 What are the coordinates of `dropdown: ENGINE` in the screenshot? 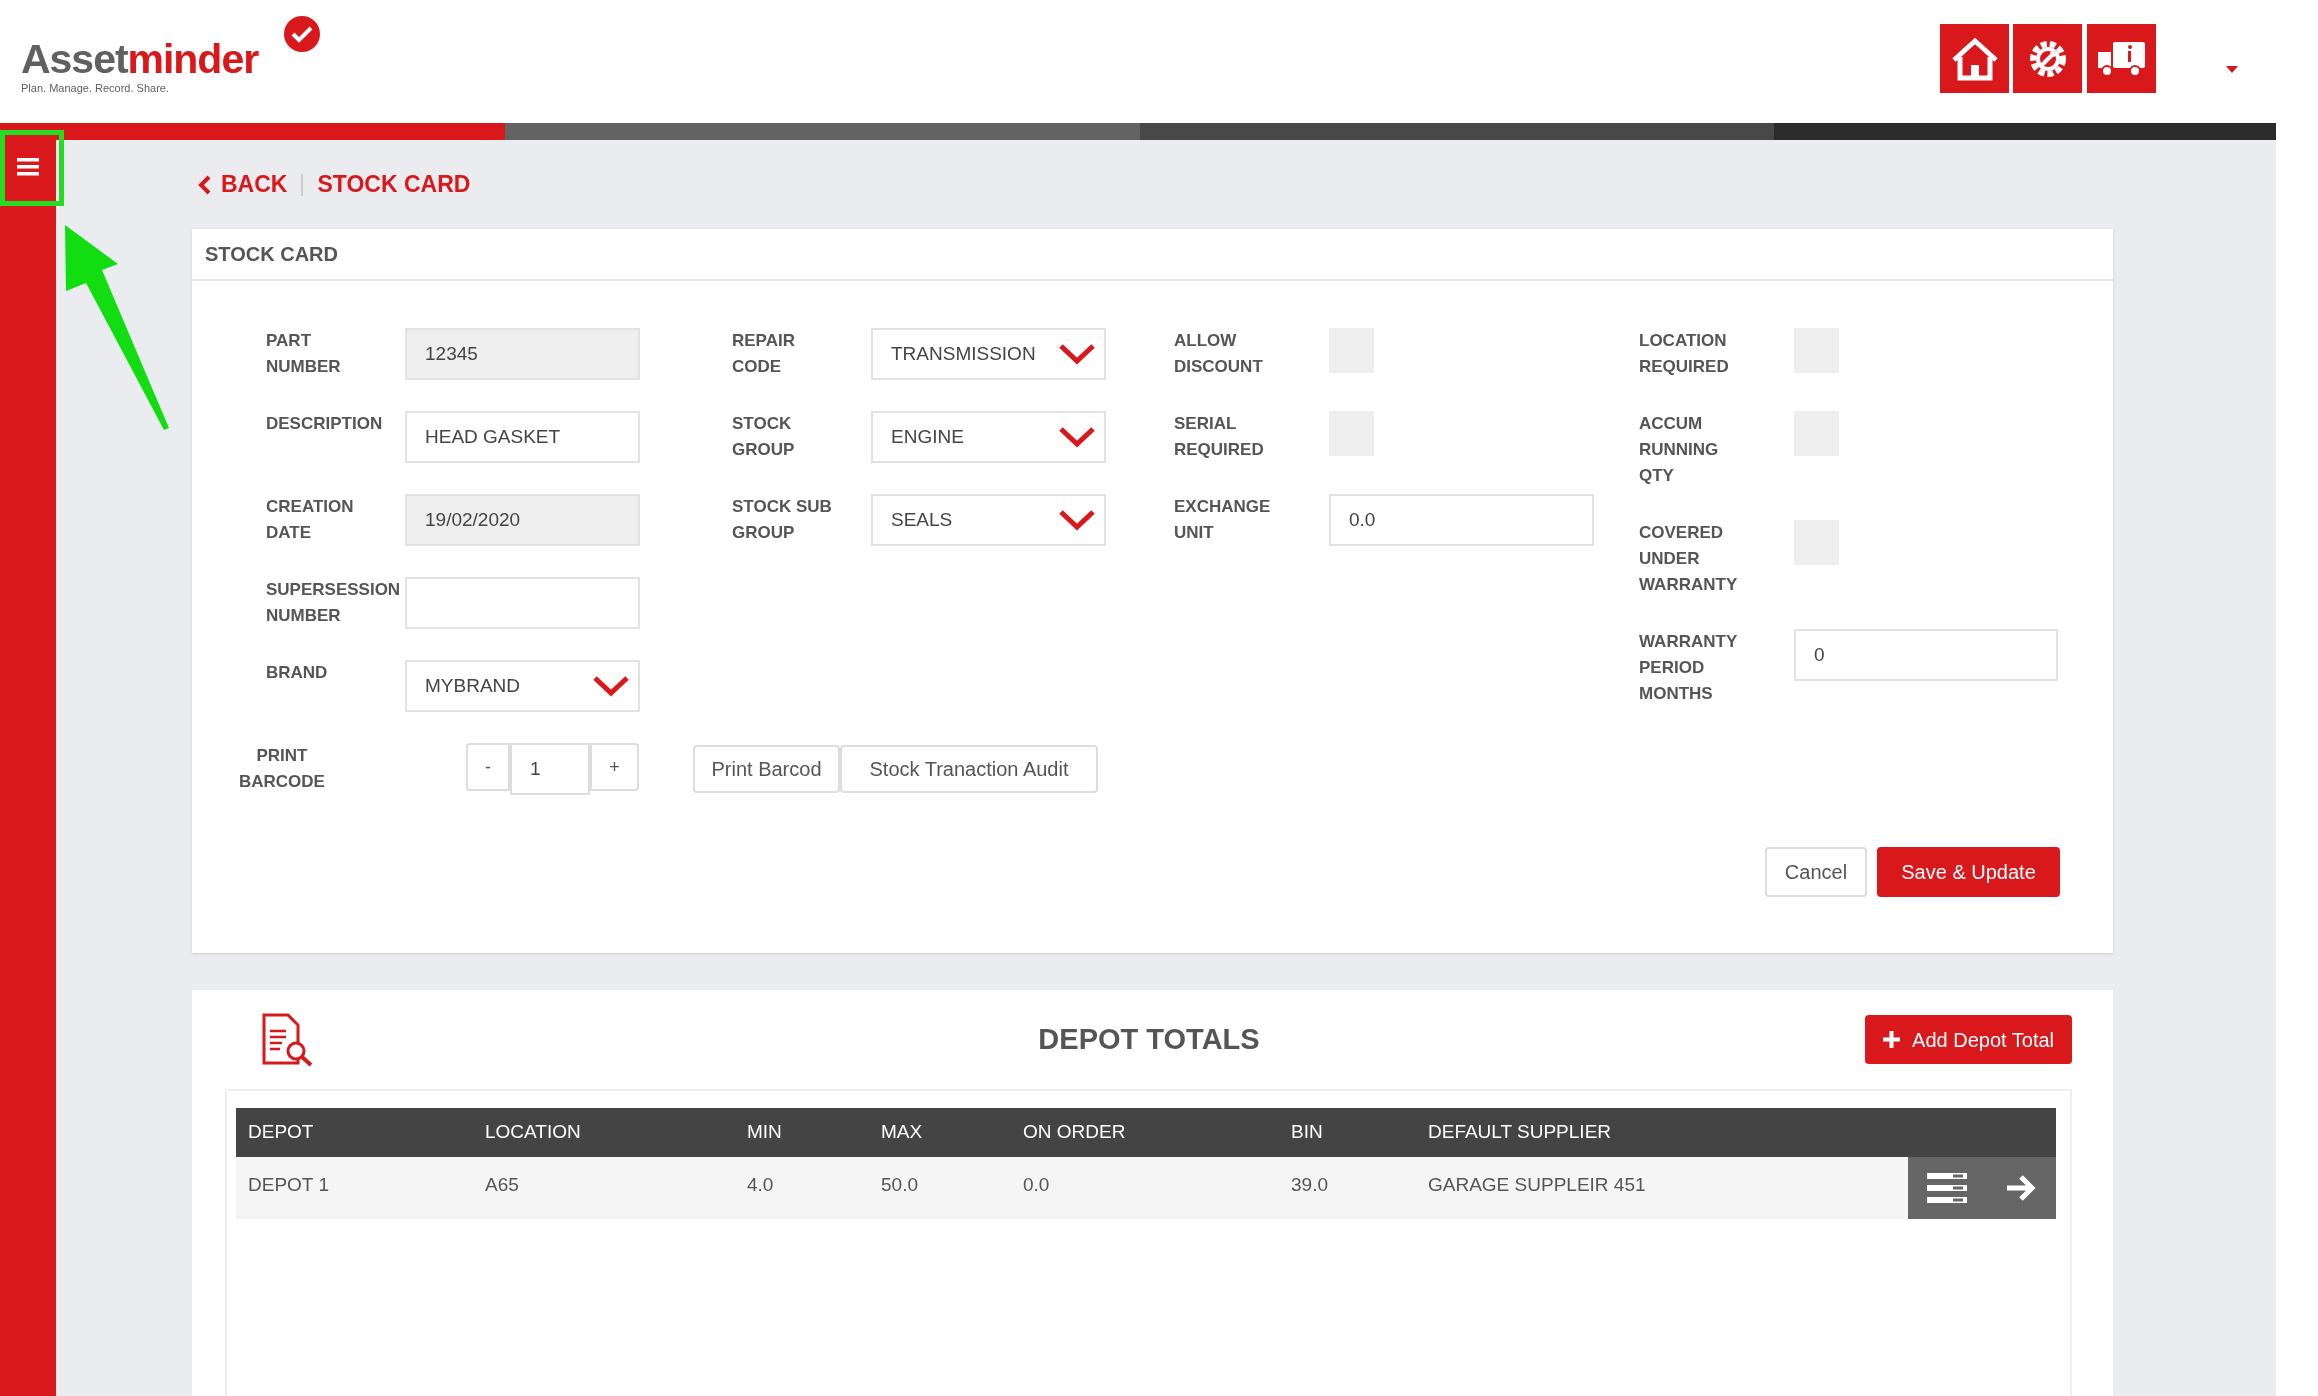 It's located at (988, 437).